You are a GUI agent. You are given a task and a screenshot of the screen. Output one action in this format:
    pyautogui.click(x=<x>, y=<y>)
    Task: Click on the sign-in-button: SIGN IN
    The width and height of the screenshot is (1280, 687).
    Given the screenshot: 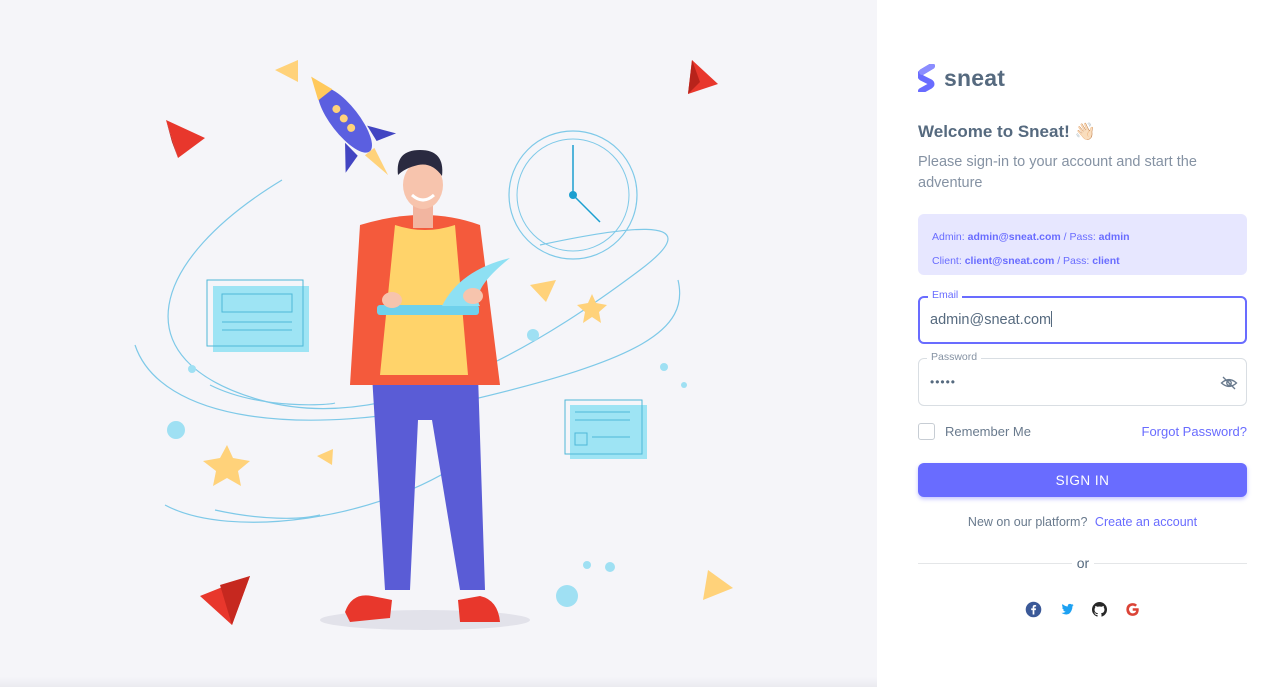 What is the action you would take?
    pyautogui.click(x=1082, y=480)
    